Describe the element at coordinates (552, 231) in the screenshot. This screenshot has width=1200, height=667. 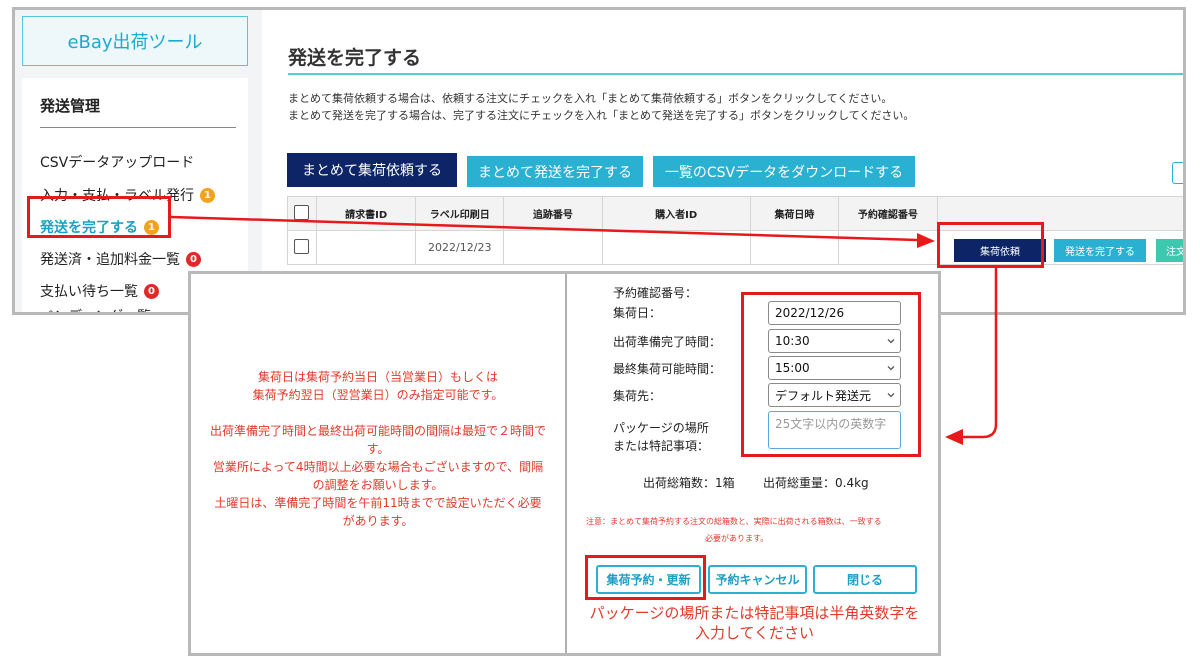
I see `arrow-to-pickup-button` at that location.